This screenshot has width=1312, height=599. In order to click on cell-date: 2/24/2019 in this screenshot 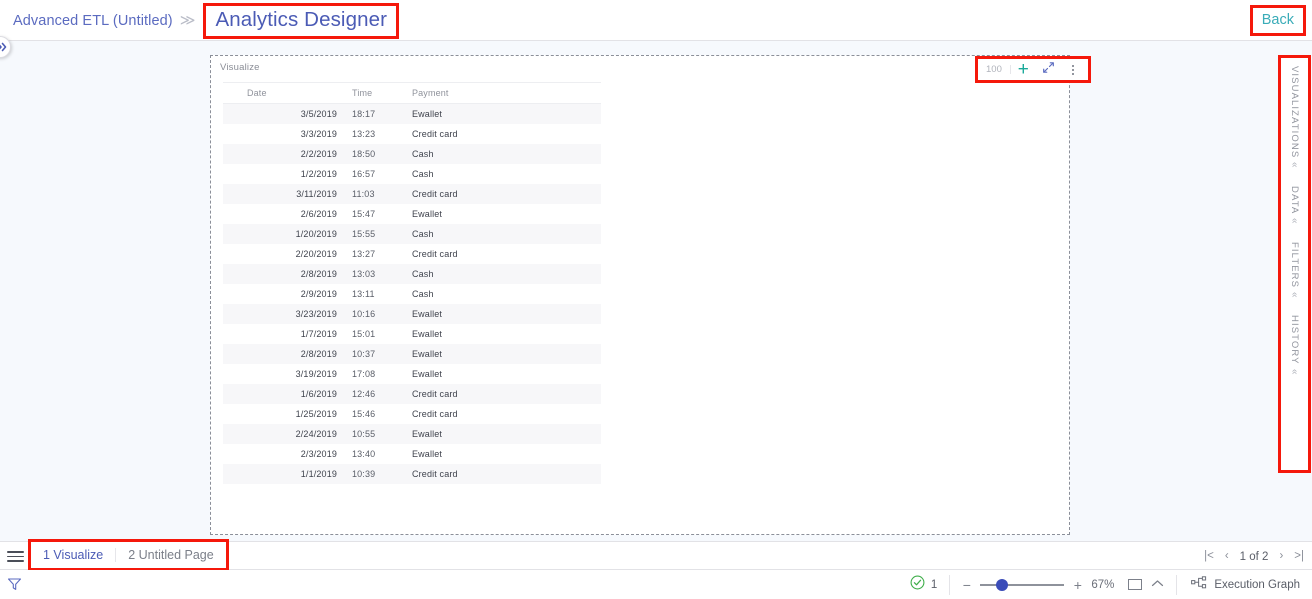, I will do `click(316, 434)`.